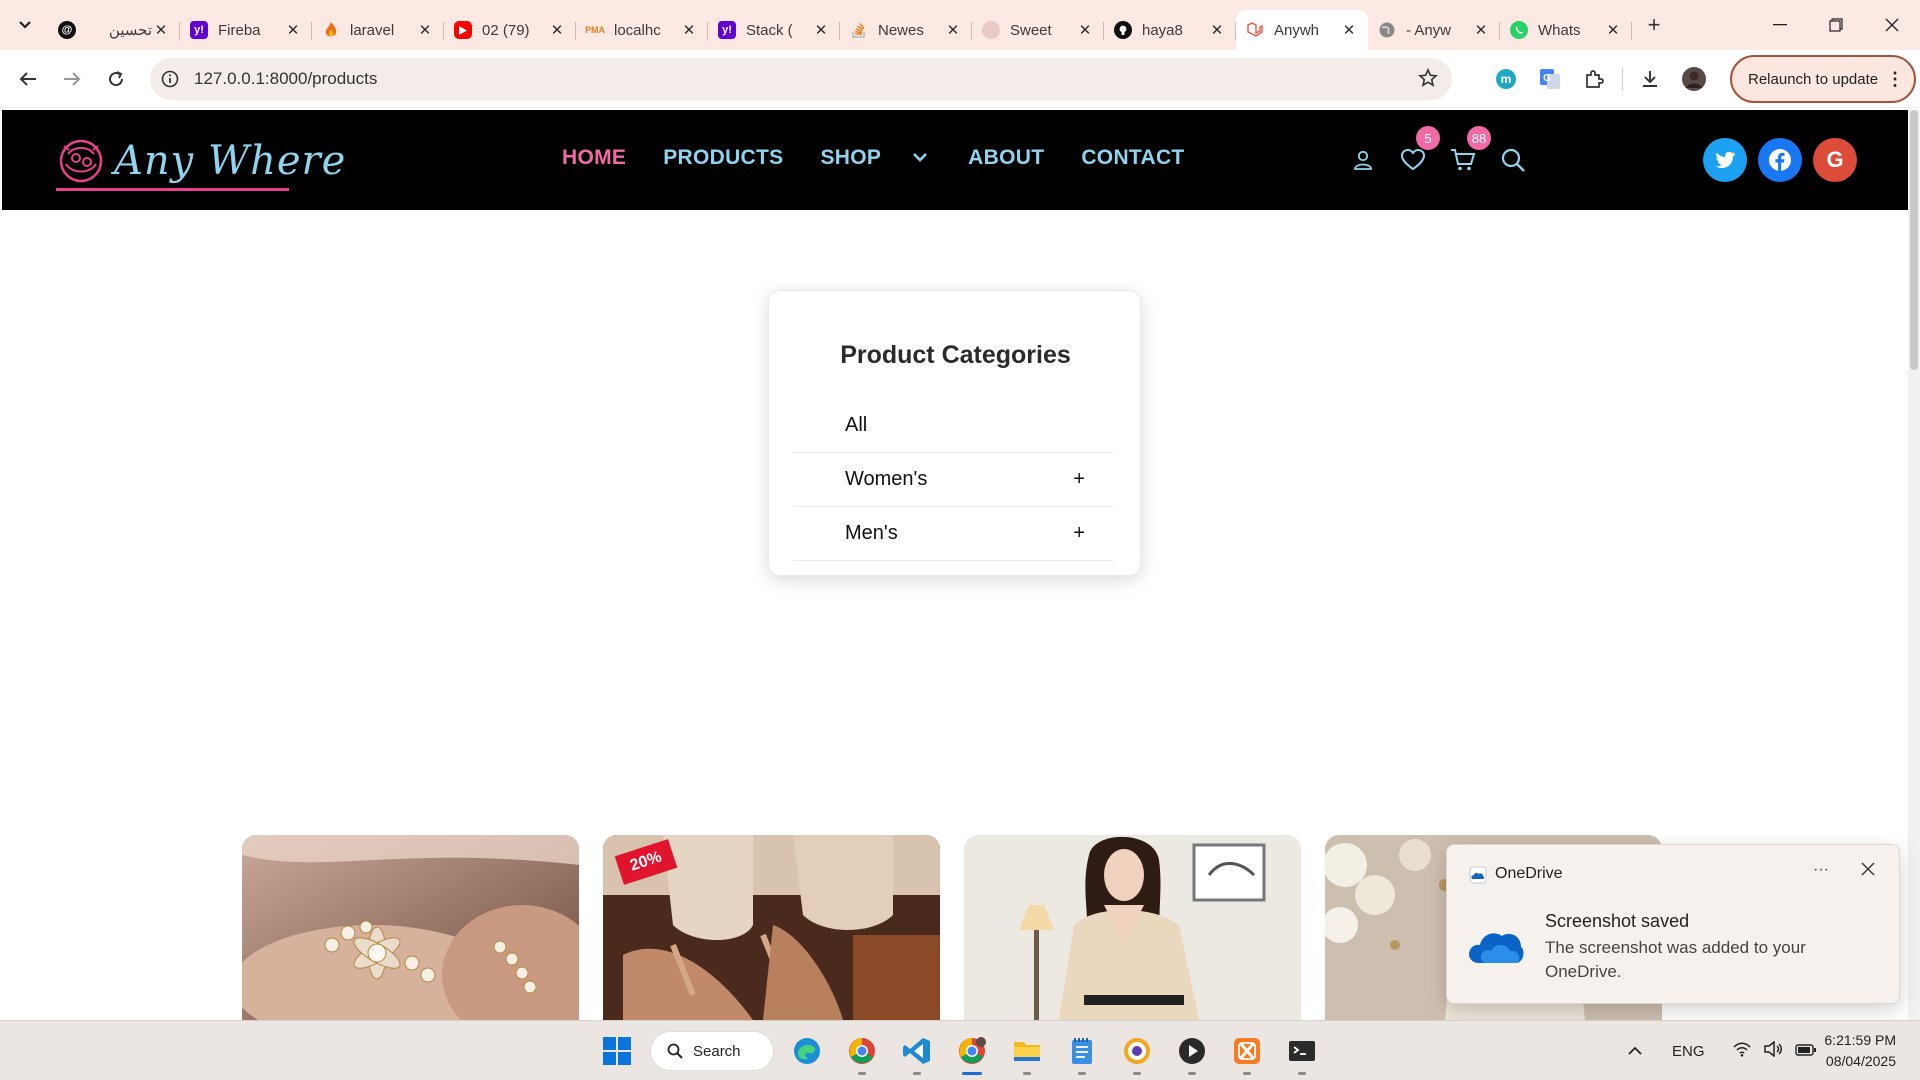 This screenshot has width=1920, height=1080. What do you see at coordinates (1892, 25) in the screenshot?
I see `close-window-button` at bounding box center [1892, 25].